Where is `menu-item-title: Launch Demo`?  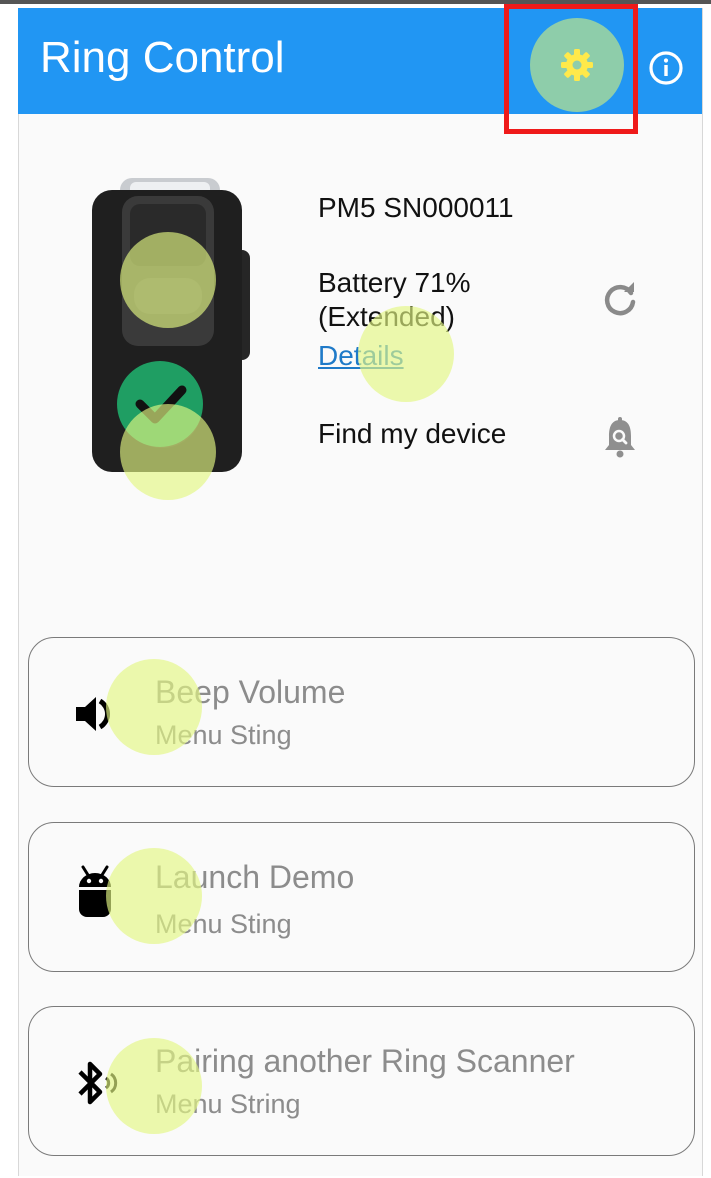 menu-item-title: Launch Demo is located at coordinates (255, 877).